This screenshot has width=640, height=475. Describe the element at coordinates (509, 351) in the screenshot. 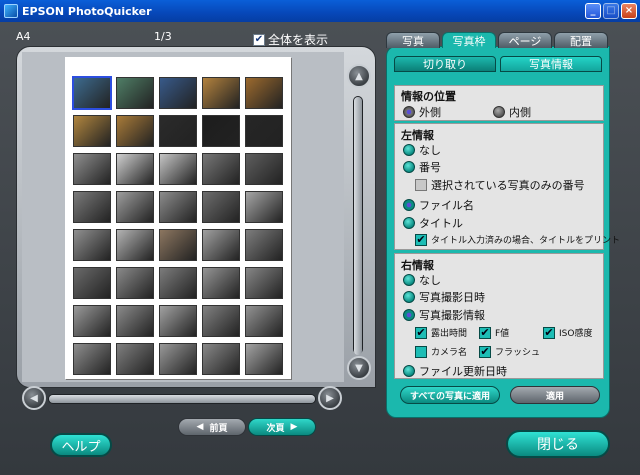

I see `flash-option: ✔ フラッシュ` at that location.